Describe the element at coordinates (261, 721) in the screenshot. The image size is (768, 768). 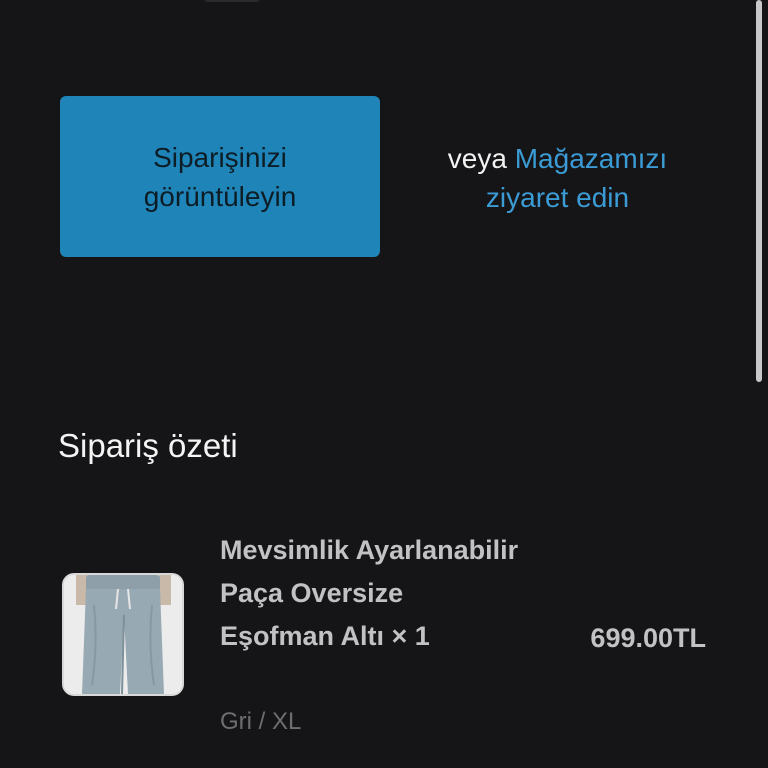
I see `product-variant: Gri / XL` at that location.